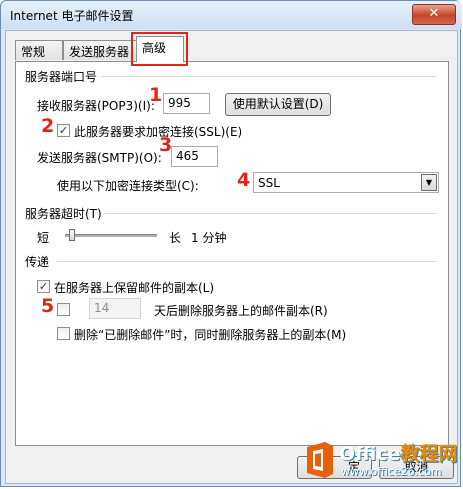 The height and width of the screenshot is (489, 463). I want to click on close-button: ✕, so click(434, 14).